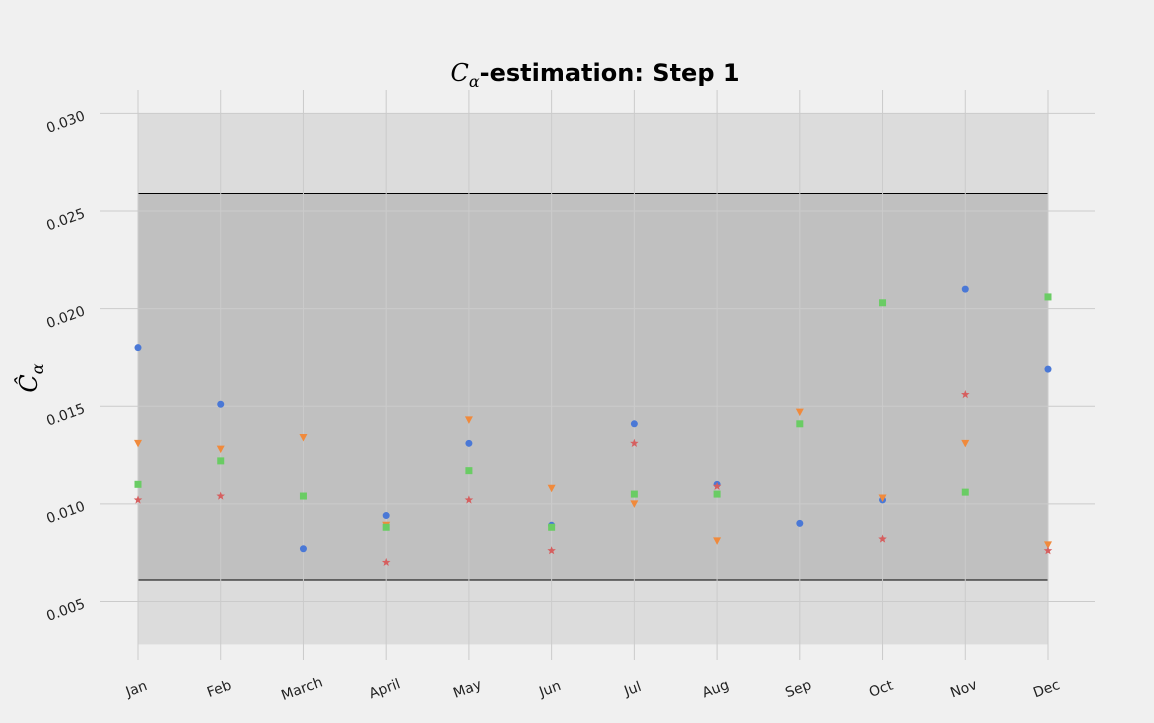  I want to click on y-axis-label-symbol: Ĉ, so click(28, 383).